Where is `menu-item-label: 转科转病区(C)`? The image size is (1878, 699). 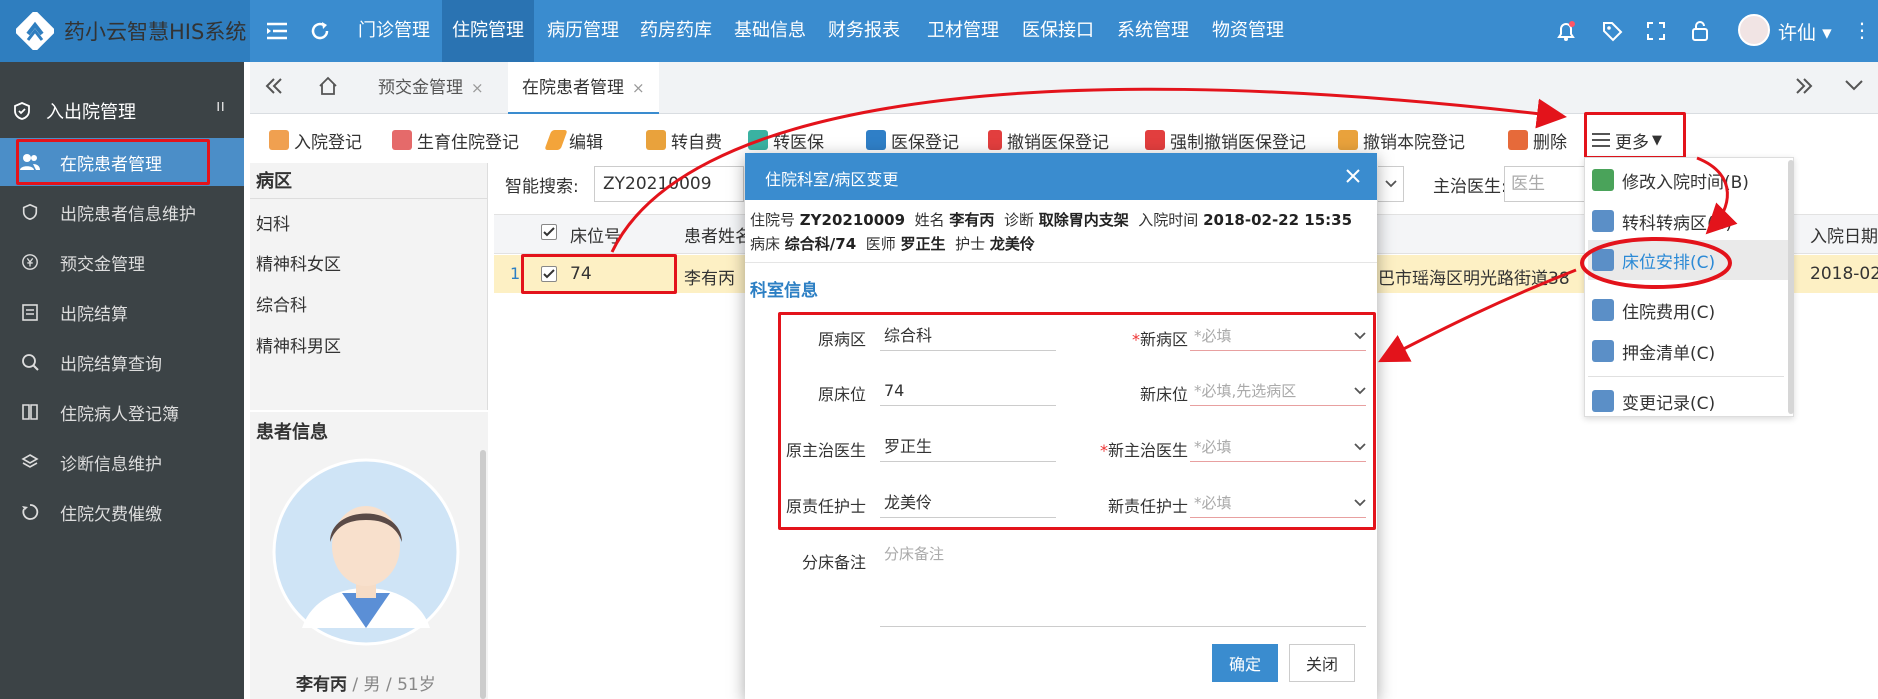 menu-item-label: 转科转病区(C) is located at coordinates (1677, 223).